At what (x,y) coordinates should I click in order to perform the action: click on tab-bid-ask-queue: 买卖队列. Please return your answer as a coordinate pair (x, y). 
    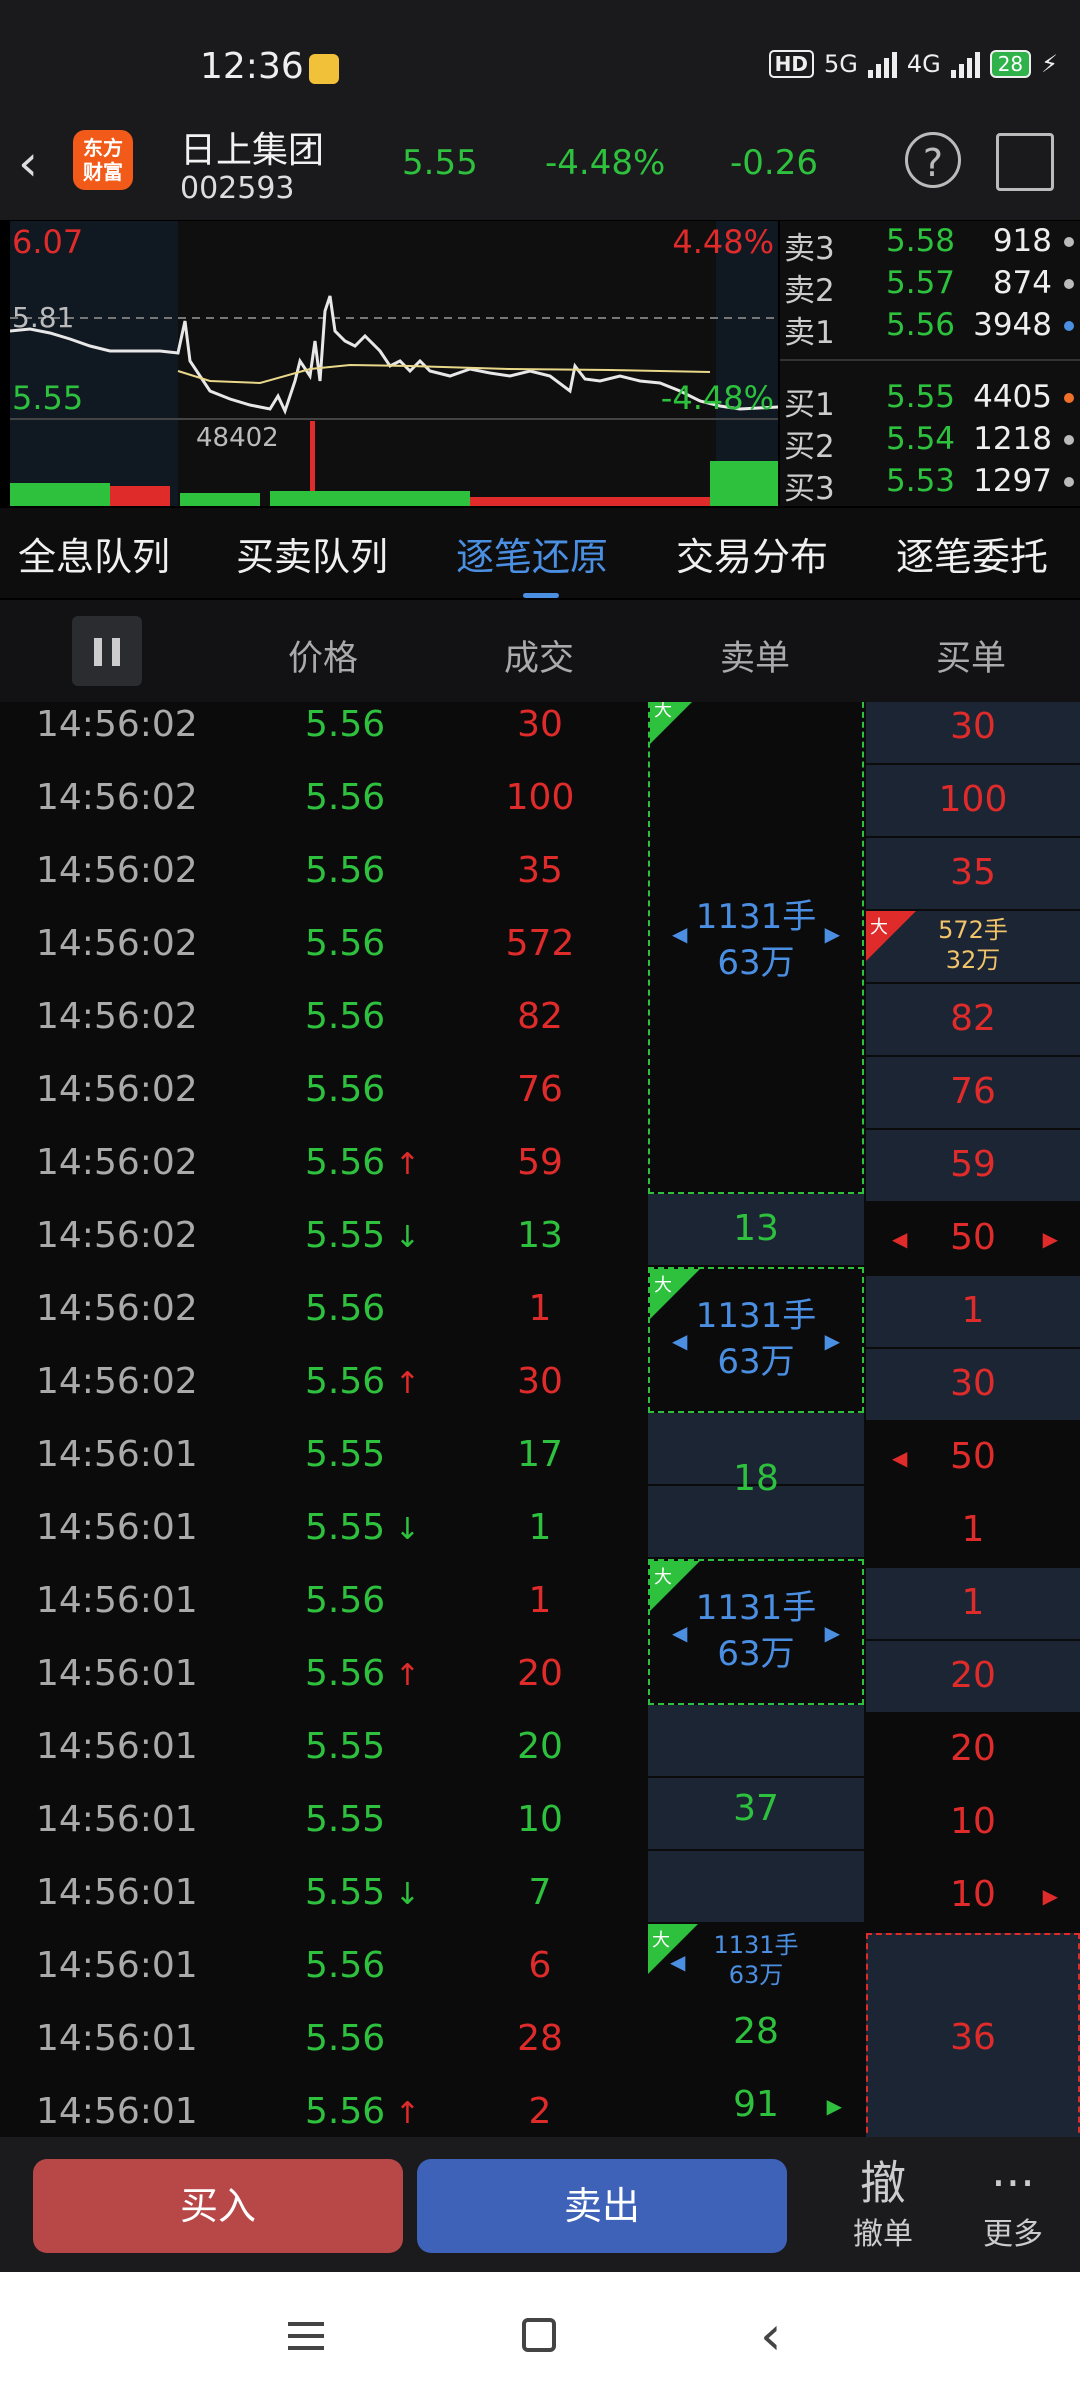
    Looking at the image, I should click on (312, 553).